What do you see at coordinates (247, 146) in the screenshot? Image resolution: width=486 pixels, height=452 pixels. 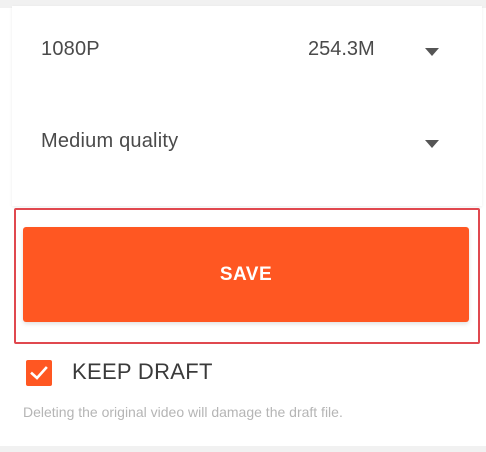 I see `quality-selector: Medium quality` at bounding box center [247, 146].